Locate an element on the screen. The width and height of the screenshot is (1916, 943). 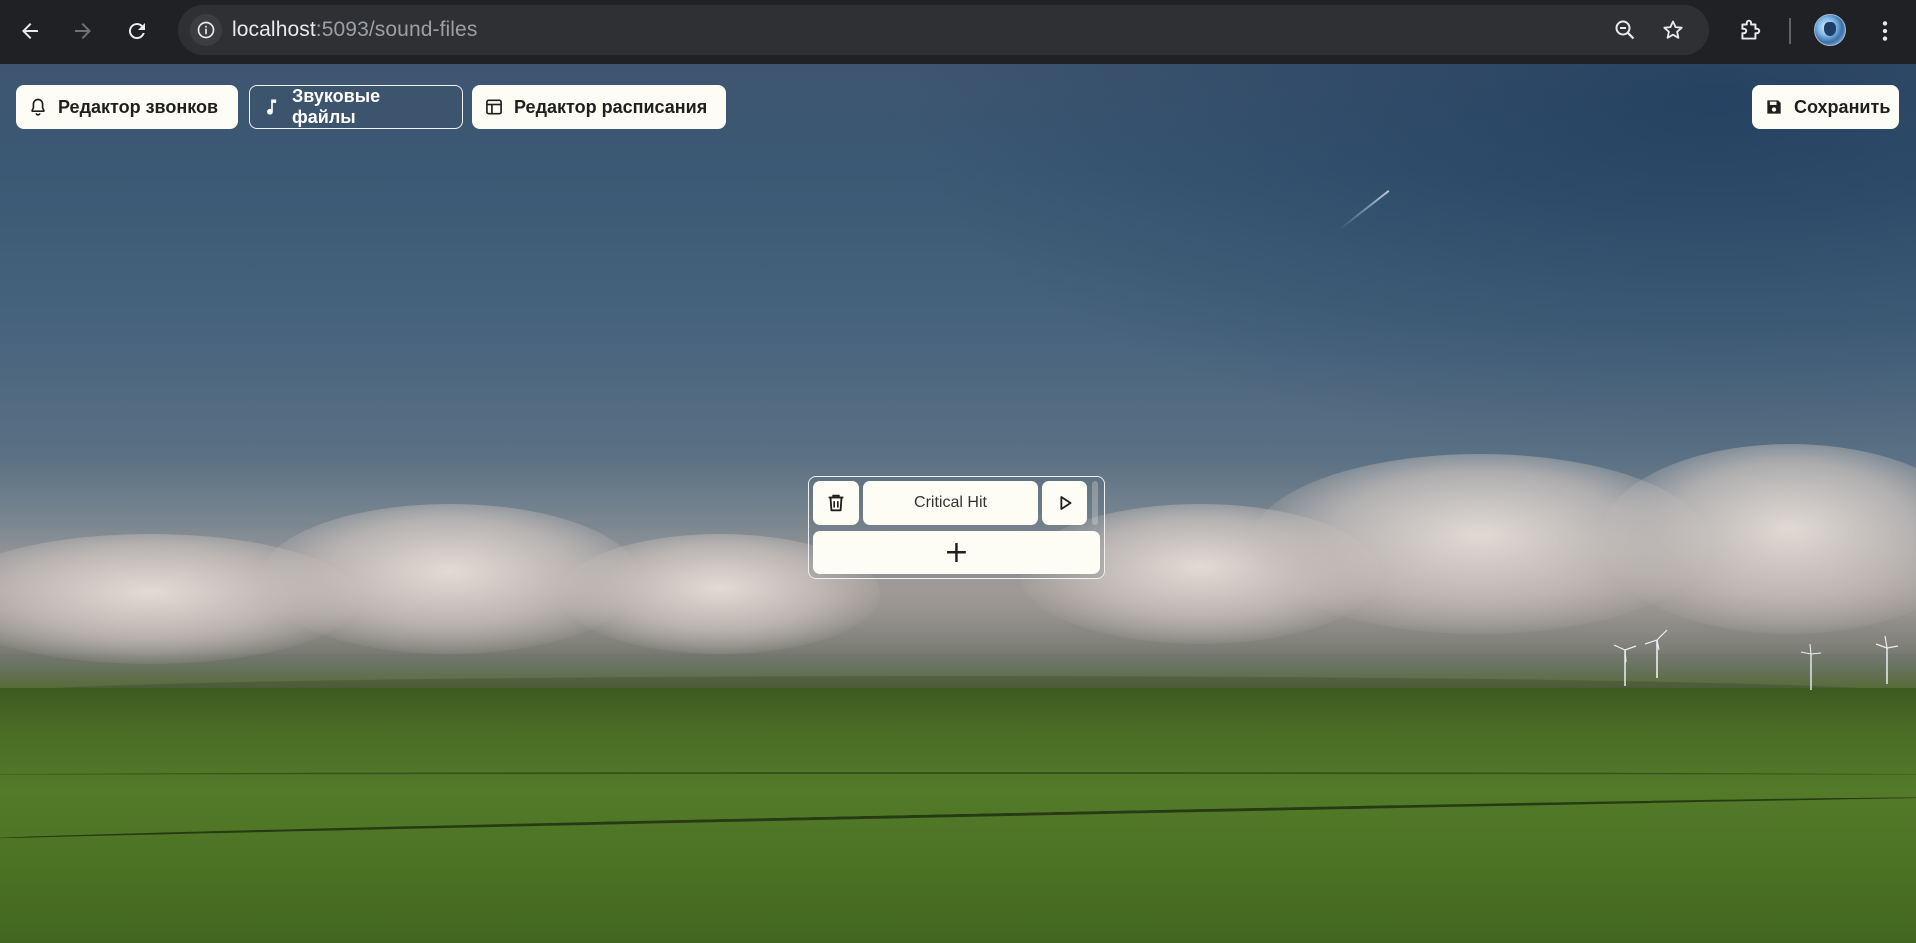
extensions-button is located at coordinates (1750, 31).